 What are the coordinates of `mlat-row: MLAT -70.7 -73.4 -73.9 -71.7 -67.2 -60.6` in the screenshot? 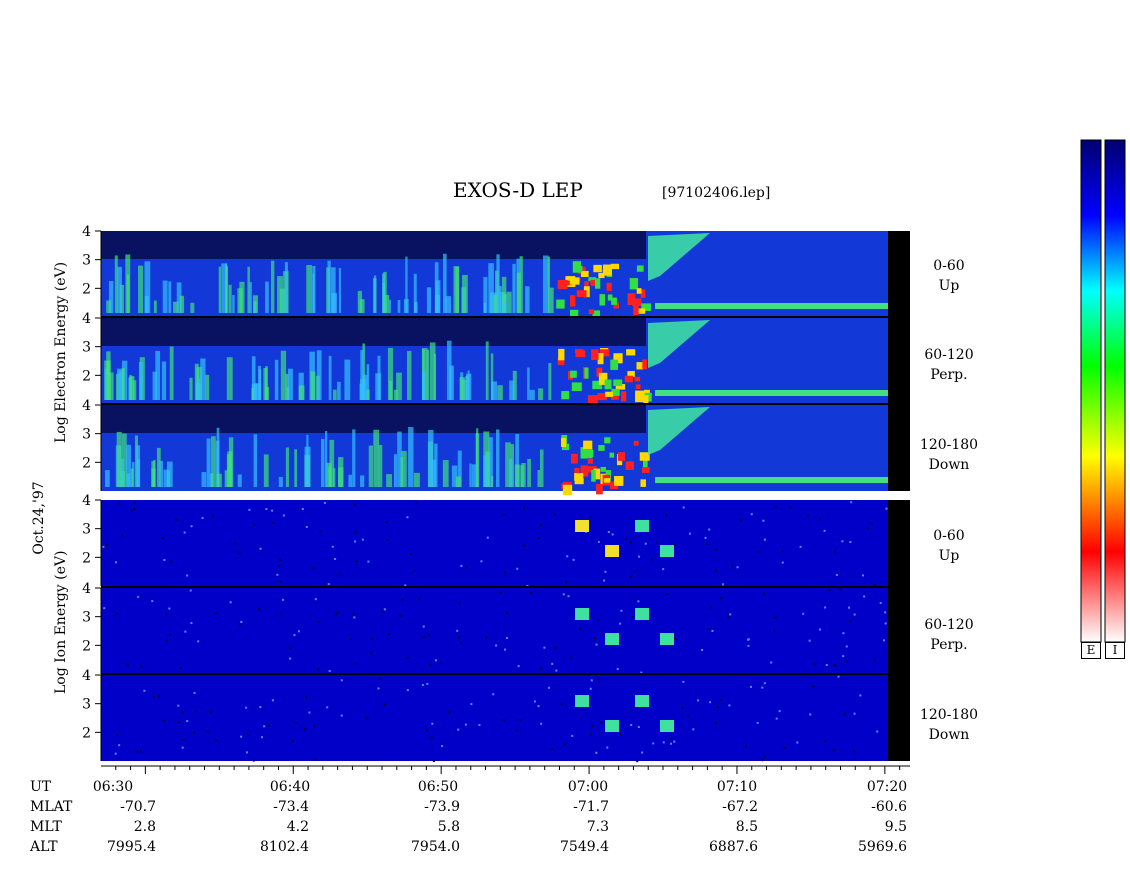 It's located at (565, 809).